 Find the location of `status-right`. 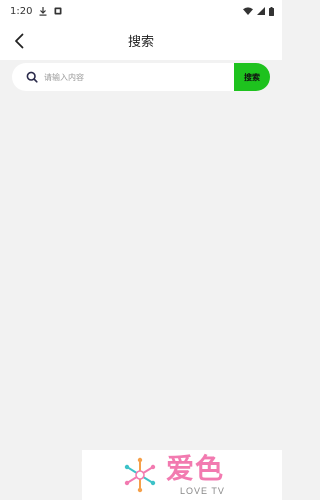

status-right is located at coordinates (258, 11).